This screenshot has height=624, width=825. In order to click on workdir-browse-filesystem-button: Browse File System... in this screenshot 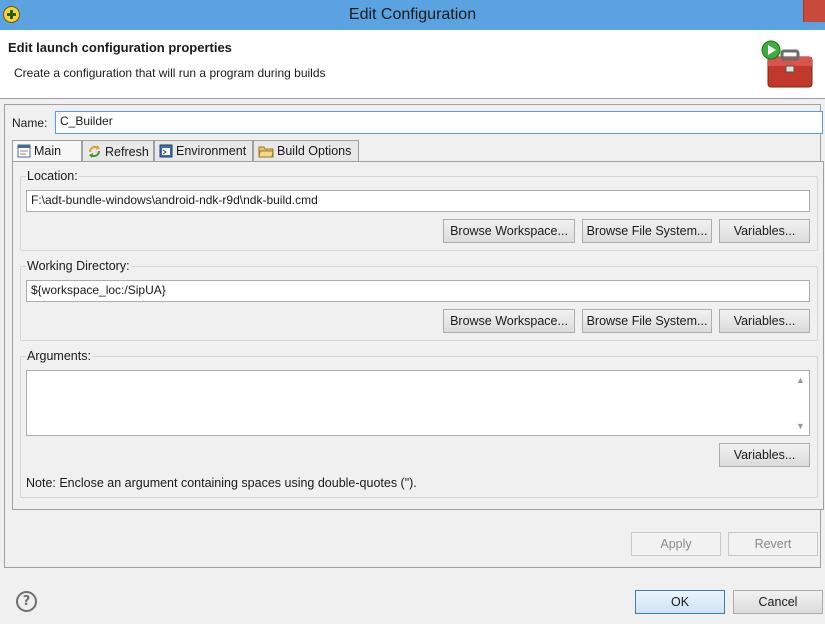, I will do `click(647, 321)`.